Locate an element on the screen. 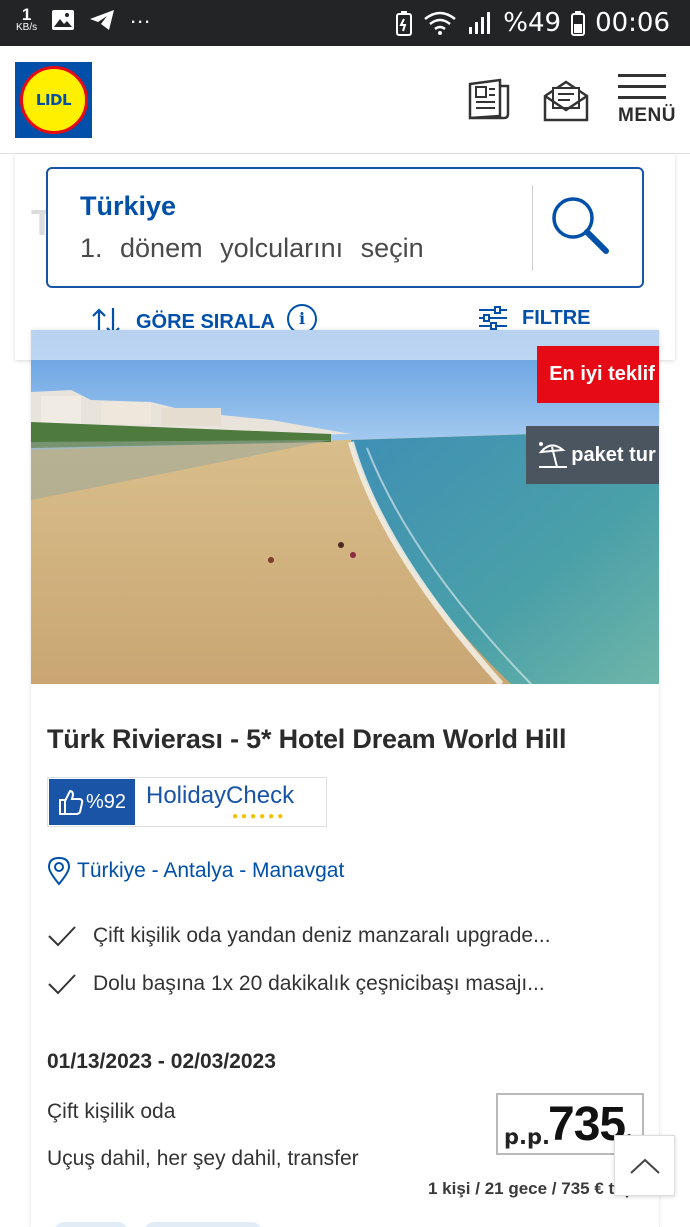  status-bar: 1 KB/s … %49 00:06 is located at coordinates (345, 23).